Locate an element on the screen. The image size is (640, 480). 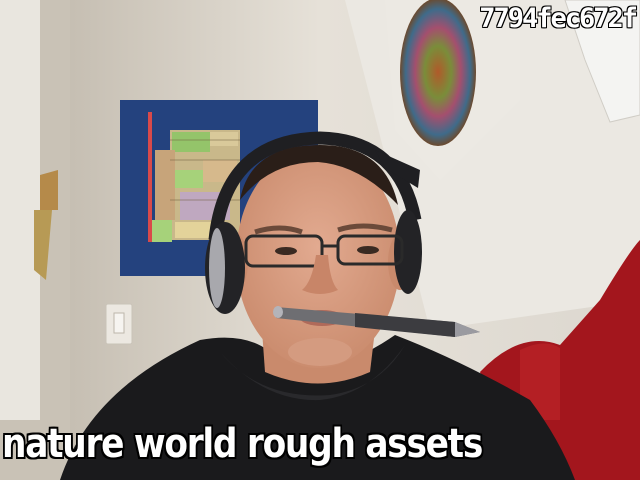
left-eye is located at coordinates (286, 251).